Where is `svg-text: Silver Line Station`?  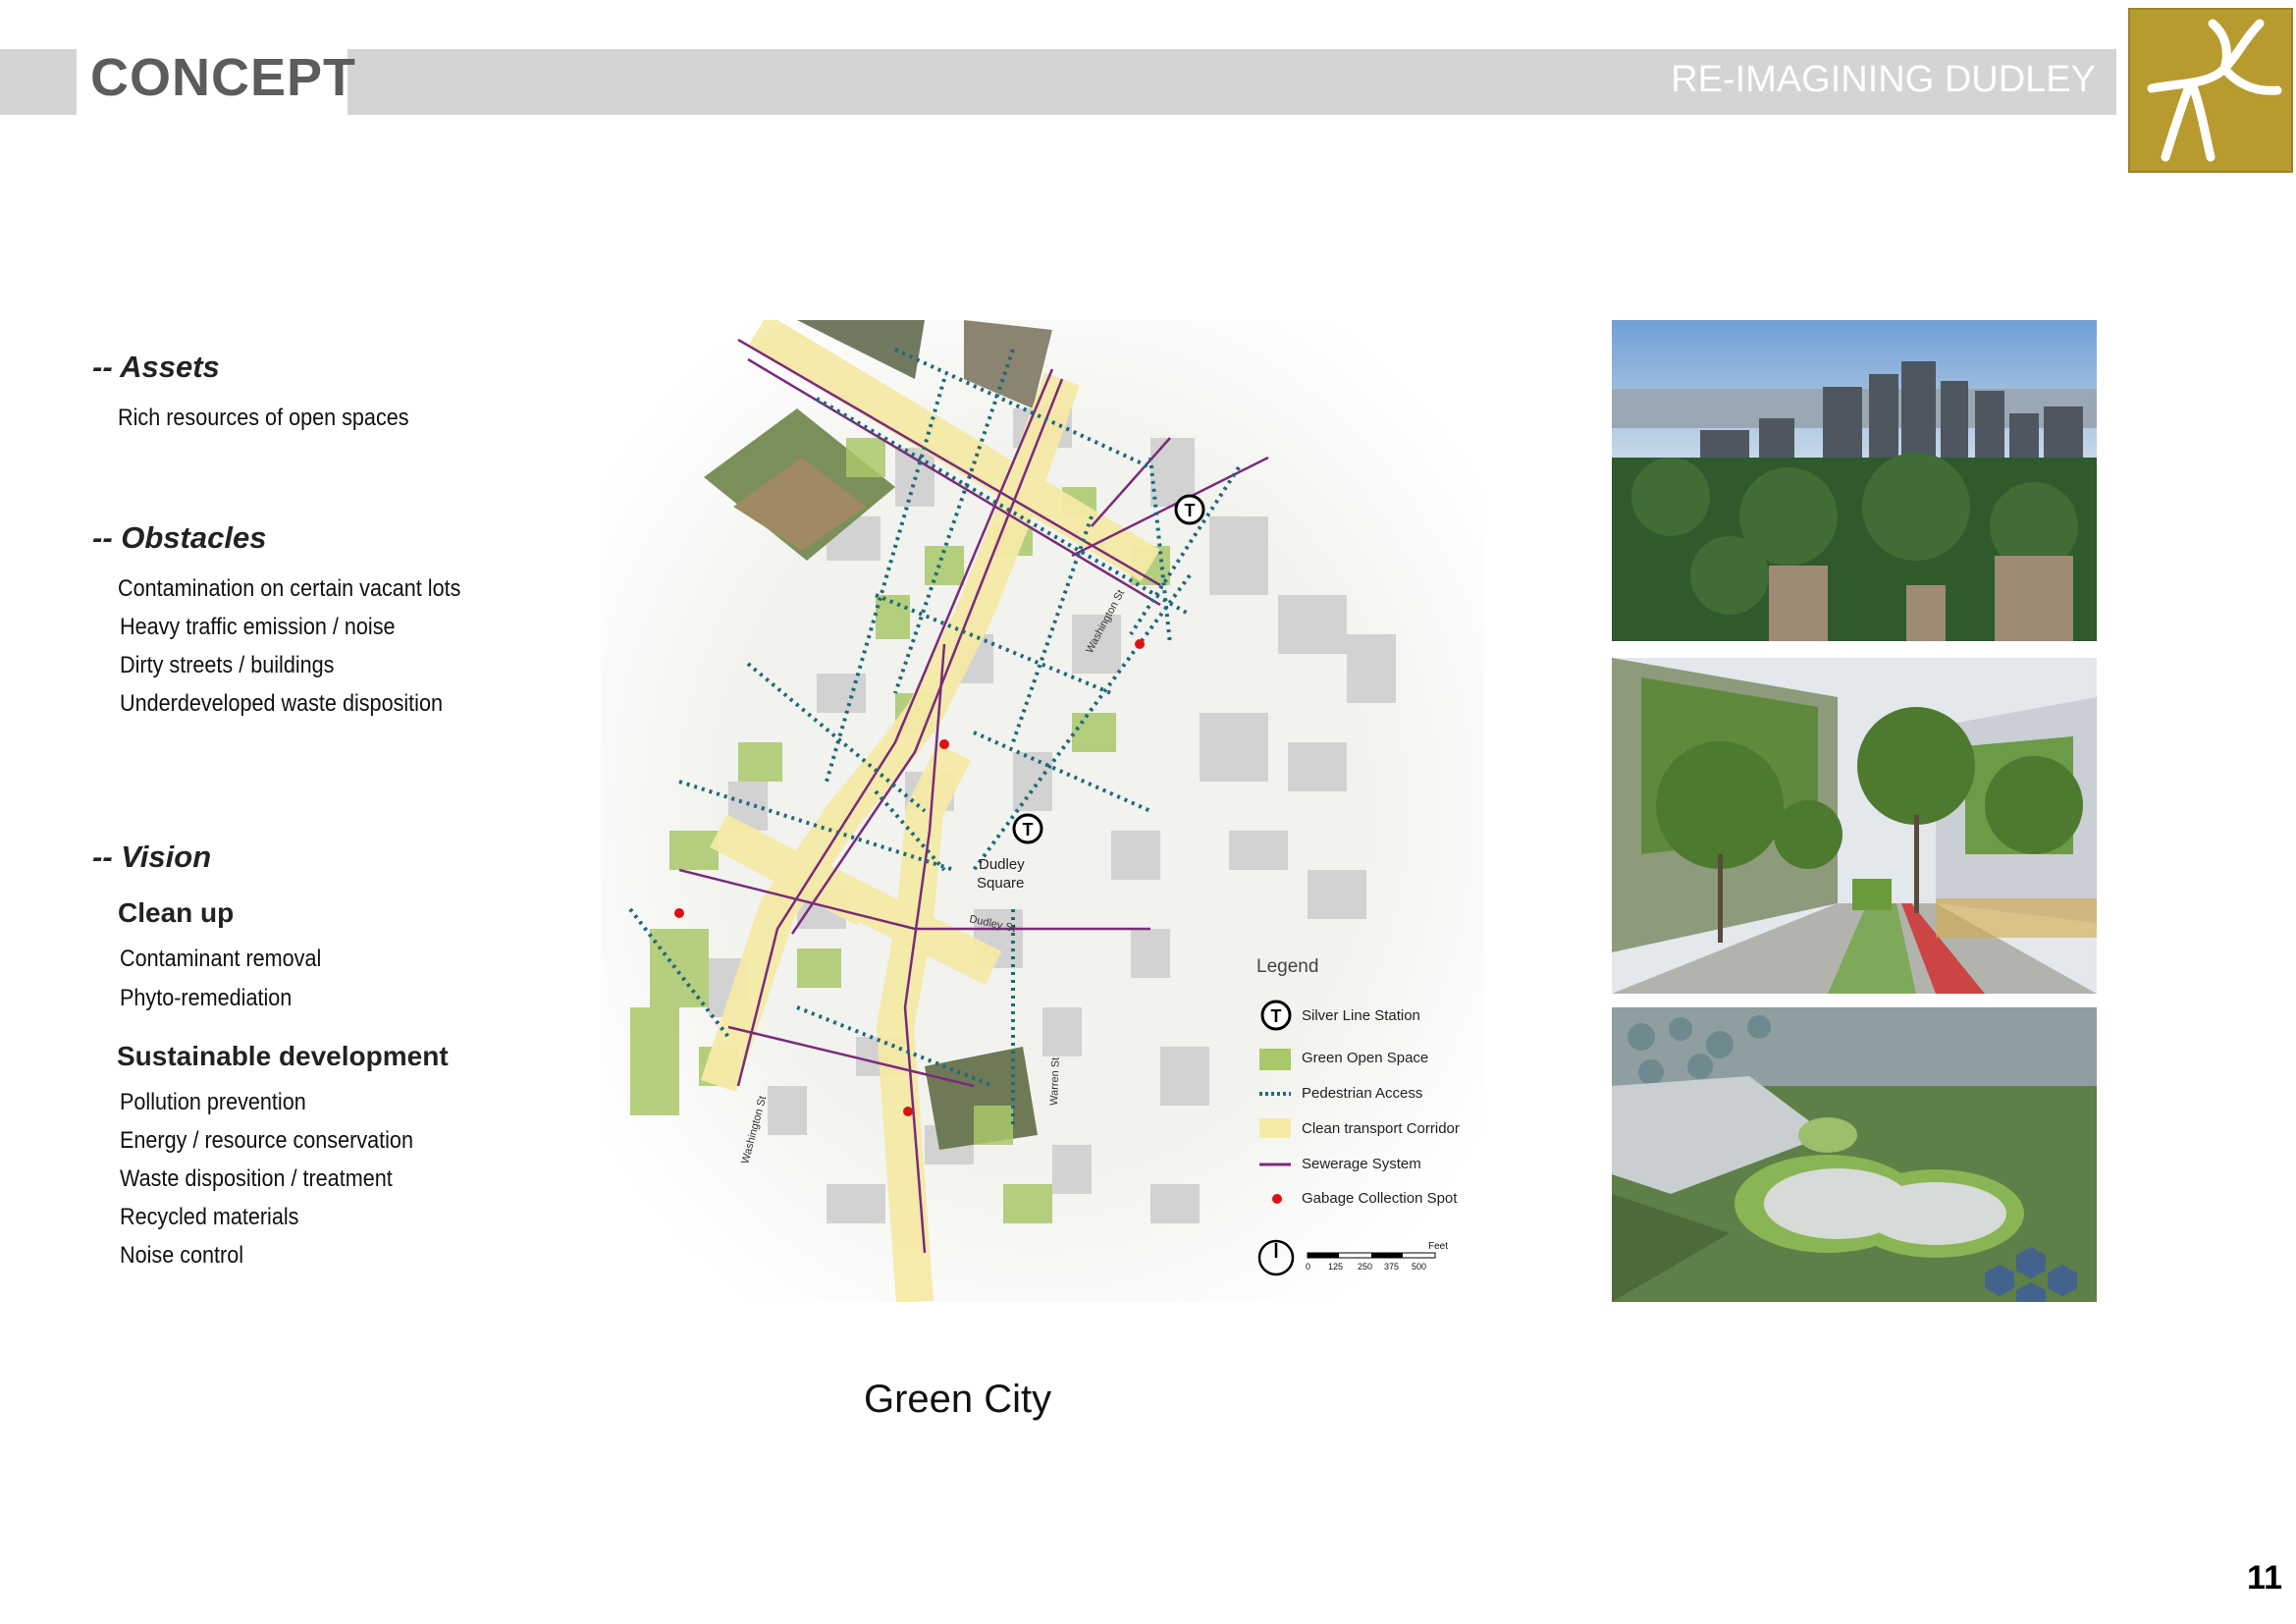 svg-text: Silver Line Station is located at coordinates (1361, 1015).